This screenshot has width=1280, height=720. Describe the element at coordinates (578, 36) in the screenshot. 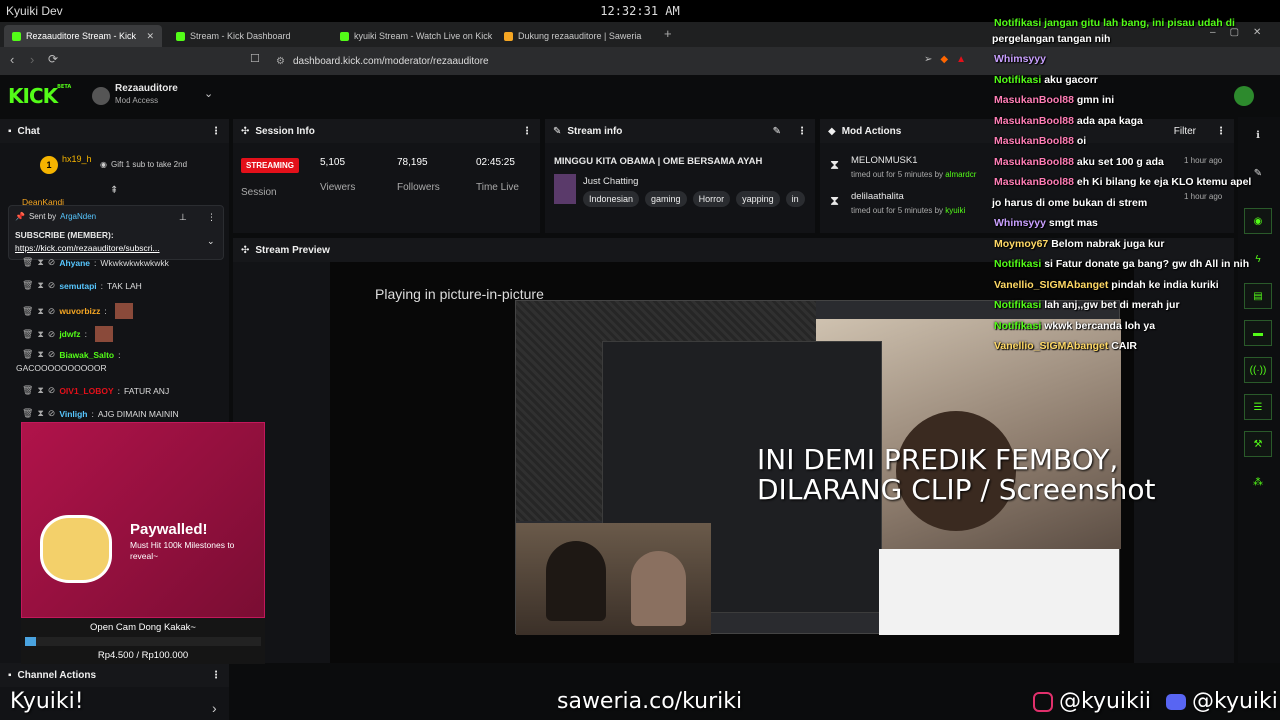

I see `browser-tab-4: Dukung rezaauditore | Saweria` at that location.